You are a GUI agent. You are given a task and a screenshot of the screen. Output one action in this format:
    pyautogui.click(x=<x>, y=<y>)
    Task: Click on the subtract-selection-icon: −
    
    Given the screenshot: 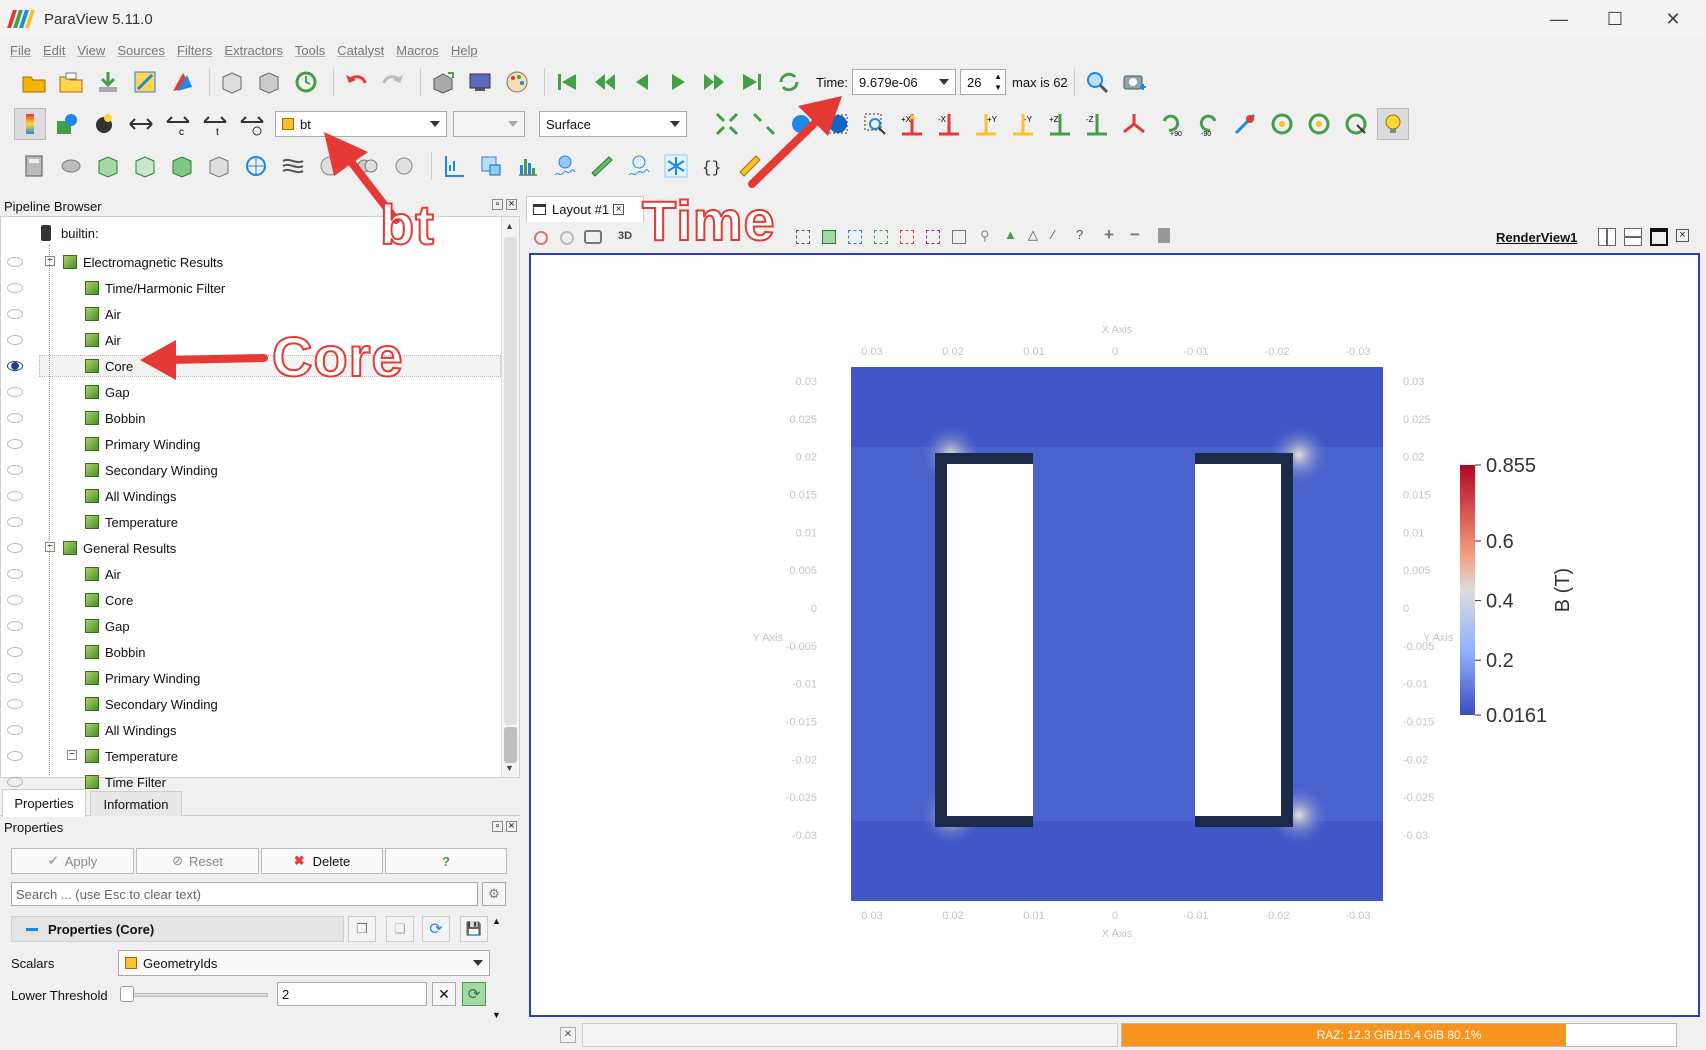 What is the action you would take?
    pyautogui.click(x=1135, y=235)
    